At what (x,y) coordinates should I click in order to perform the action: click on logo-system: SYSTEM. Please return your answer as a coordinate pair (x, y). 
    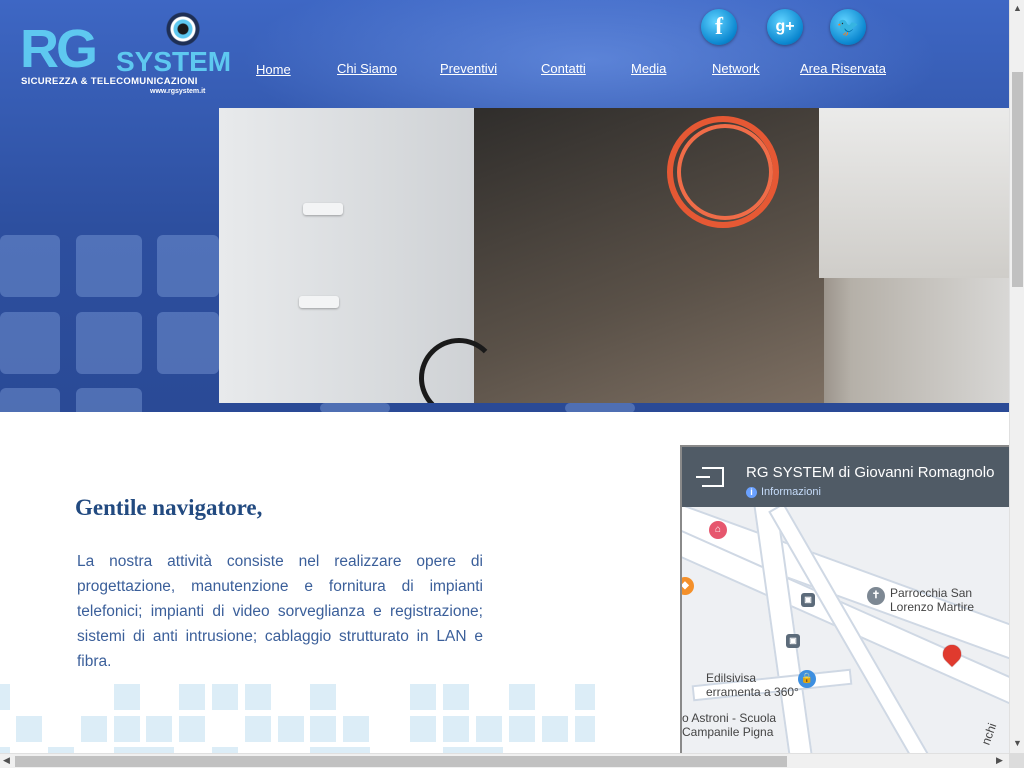
    Looking at the image, I should click on (174, 61).